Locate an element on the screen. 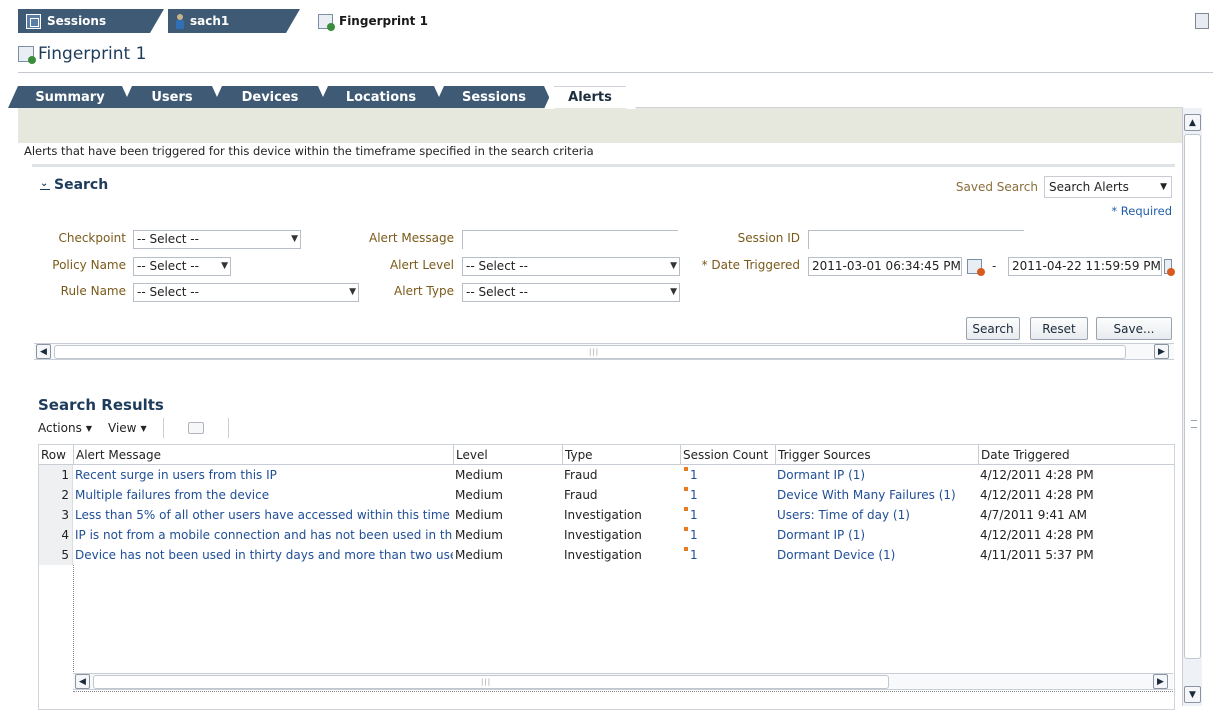 This screenshot has width=1213, height=713. doc-tab-label: Fingerprint 1 is located at coordinates (383, 21).